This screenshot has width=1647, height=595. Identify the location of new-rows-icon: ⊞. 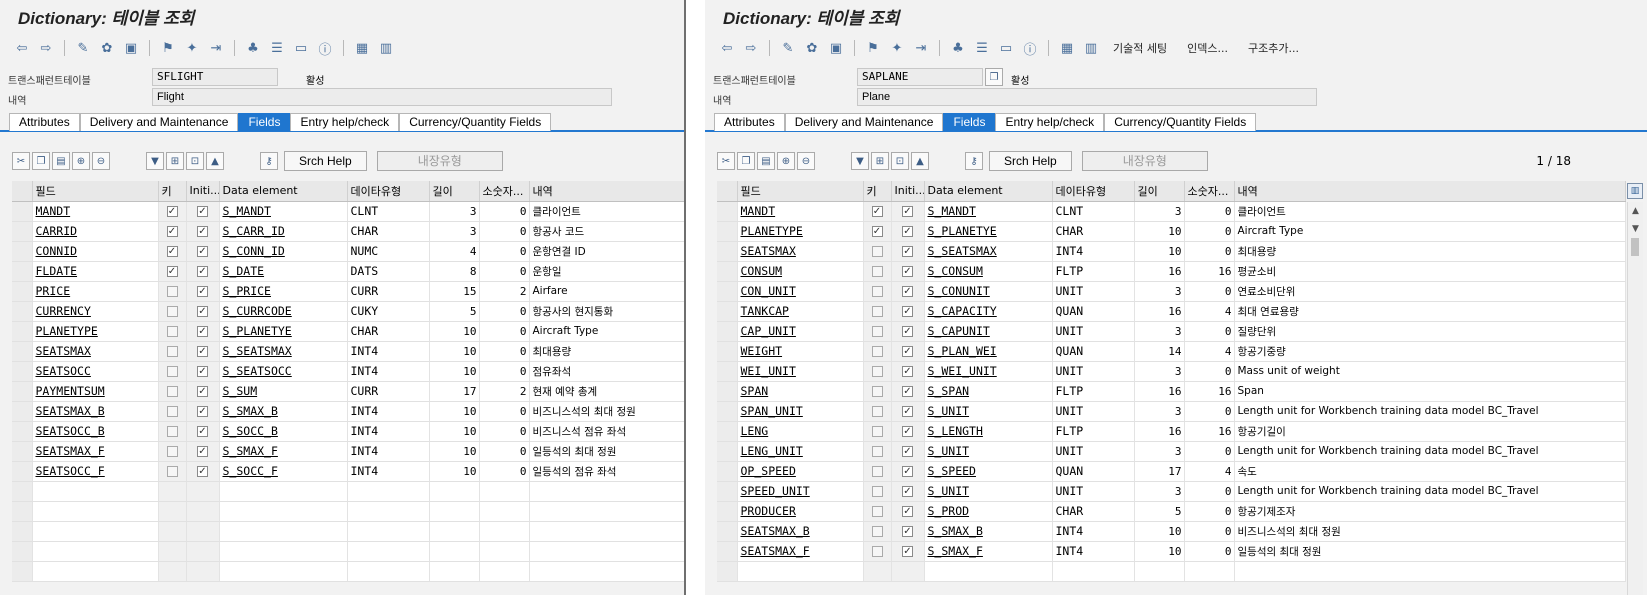
(175, 161).